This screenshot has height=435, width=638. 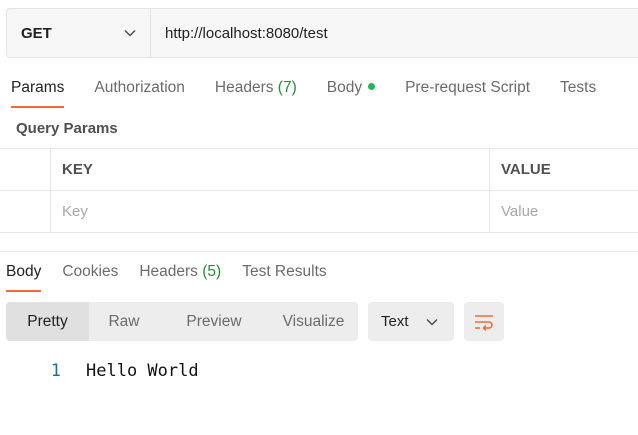 I want to click on format-label: Text, so click(x=395, y=321).